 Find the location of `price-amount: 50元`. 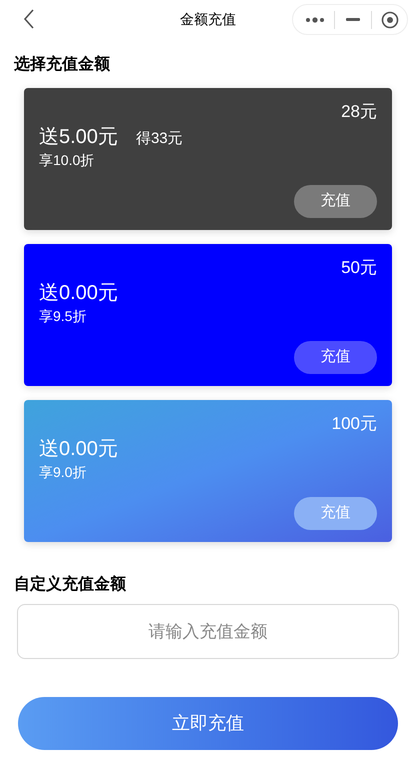

price-amount: 50元 is located at coordinates (359, 268).